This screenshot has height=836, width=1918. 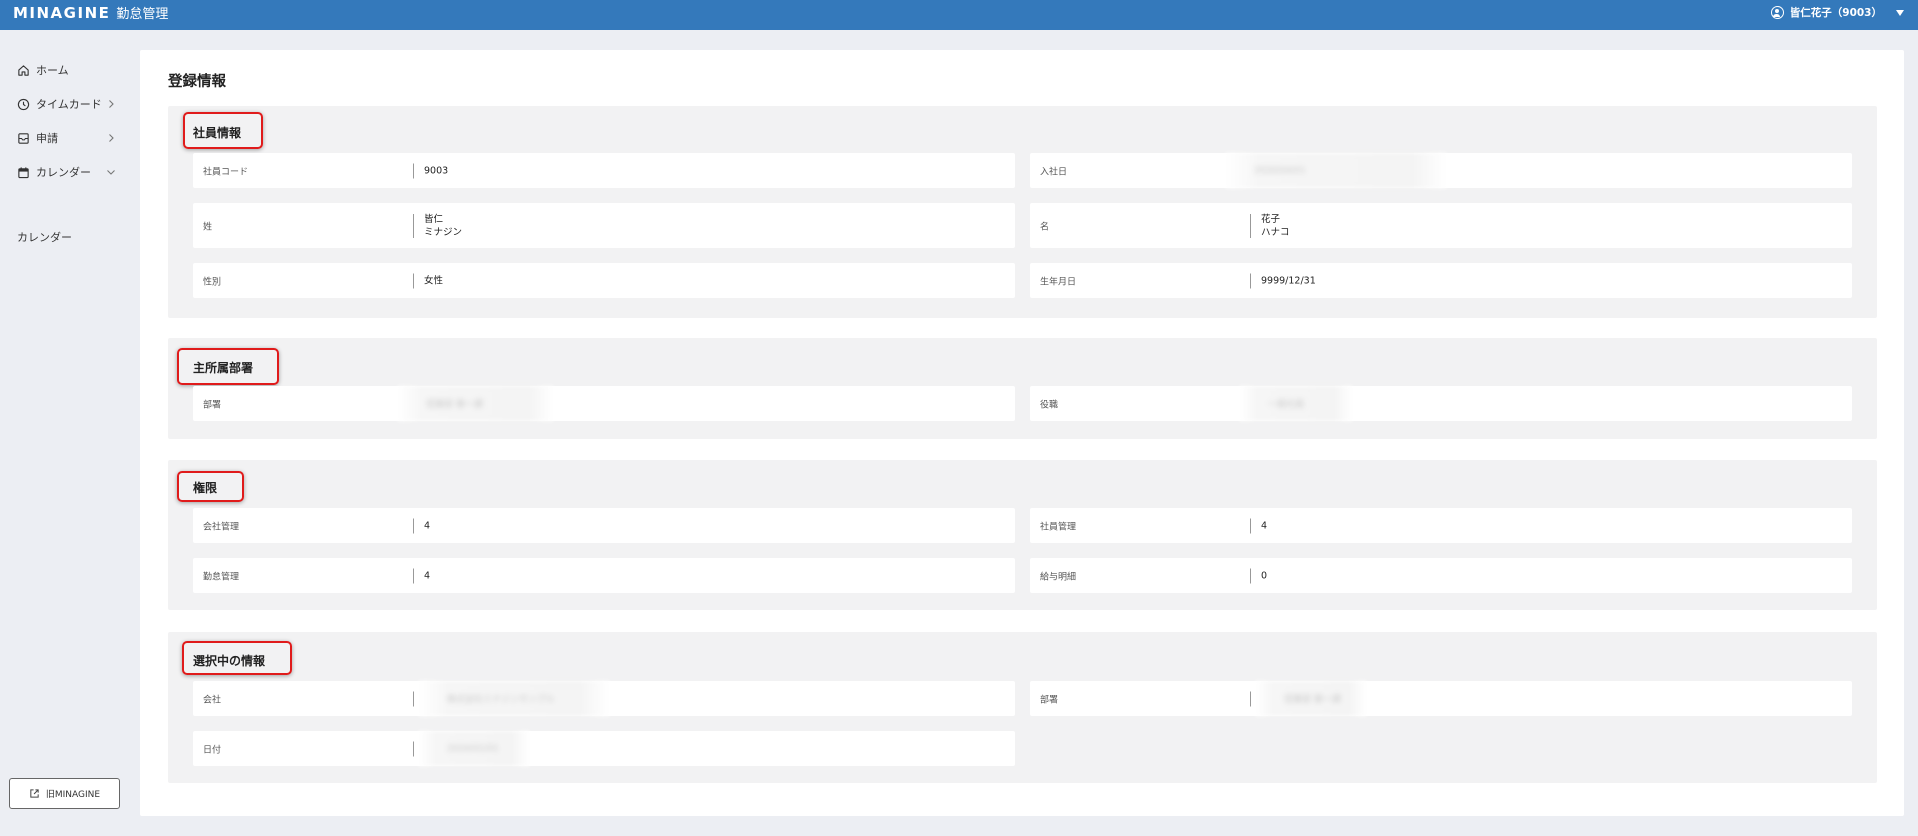 I want to click on caret-down-icon, so click(x=1900, y=12).